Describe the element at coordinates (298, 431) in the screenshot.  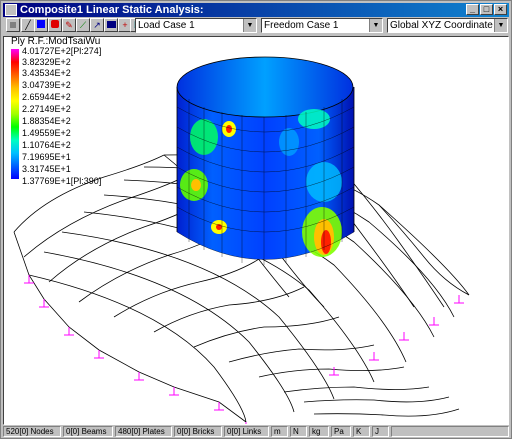
I see `unit-force: N` at that location.